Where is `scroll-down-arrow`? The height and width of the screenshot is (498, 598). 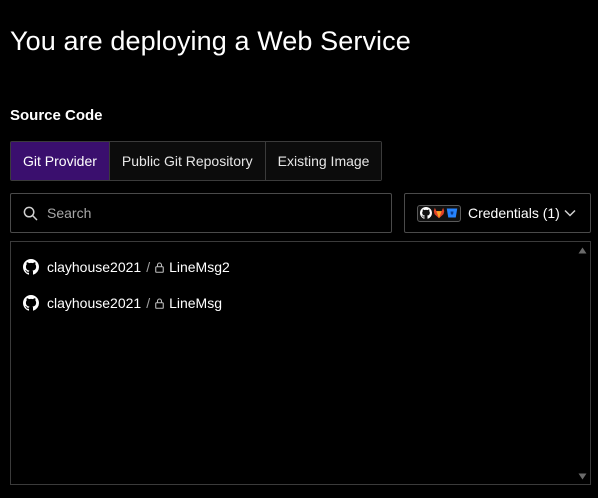 scroll-down-arrow is located at coordinates (582, 476).